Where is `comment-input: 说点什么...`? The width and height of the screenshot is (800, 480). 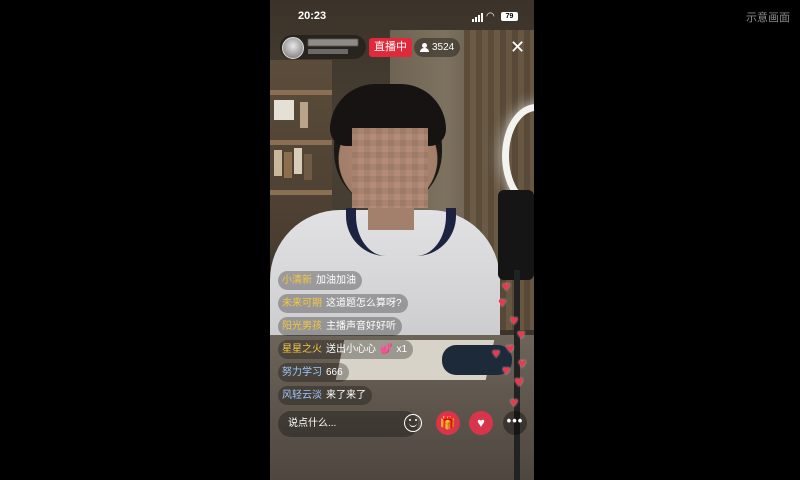
comment-input: 说点什么... is located at coordinates (348, 424).